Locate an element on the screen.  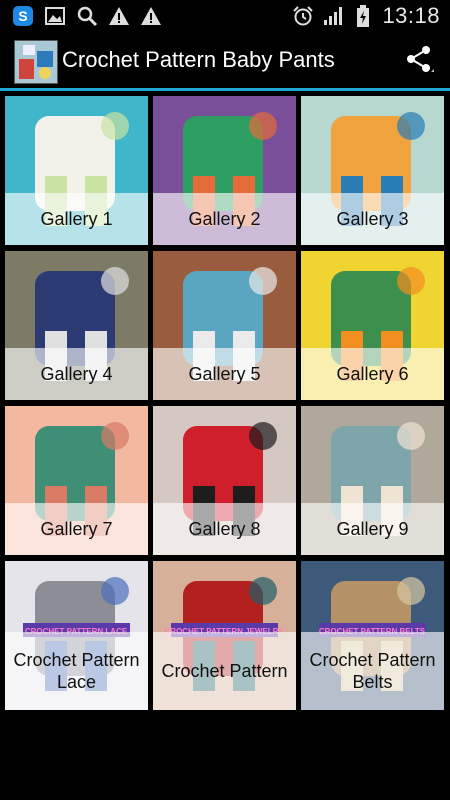
notification-icons: S is located at coordinates (87, 16).